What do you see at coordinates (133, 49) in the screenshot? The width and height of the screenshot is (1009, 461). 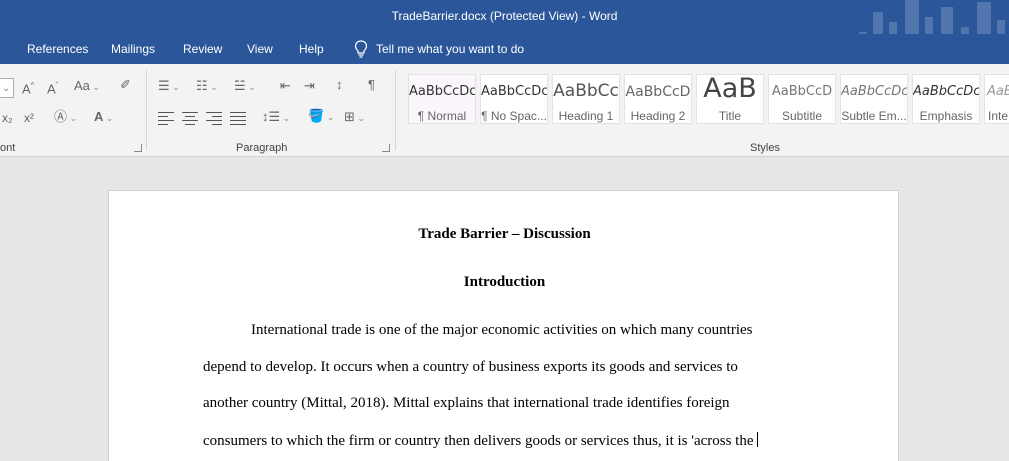 I see `tab-mailings: Mailings` at bounding box center [133, 49].